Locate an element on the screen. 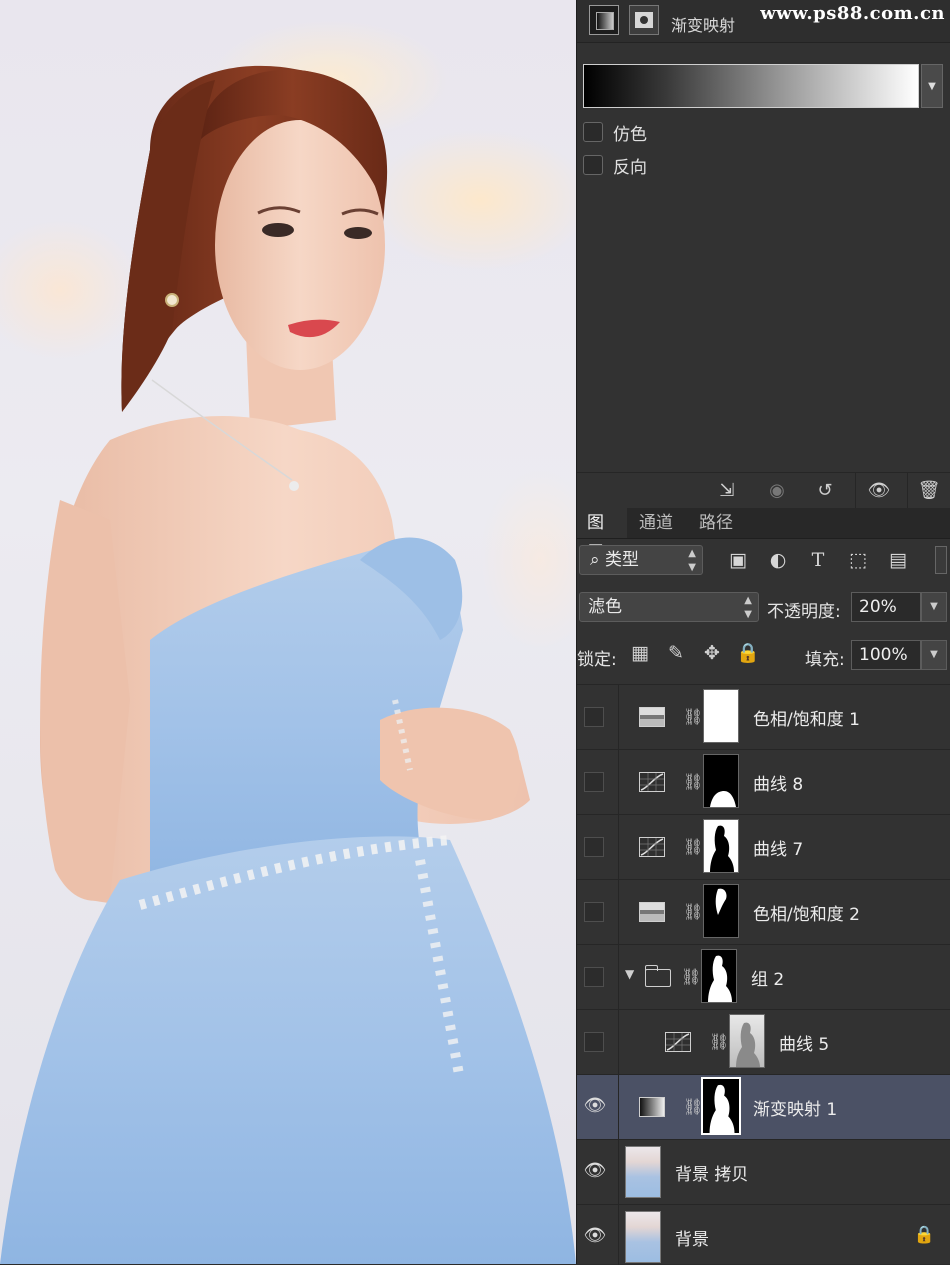 This screenshot has width=950, height=1265. layer-row: ⛓ 色相/饱和度 2 is located at coordinates (763, 911).